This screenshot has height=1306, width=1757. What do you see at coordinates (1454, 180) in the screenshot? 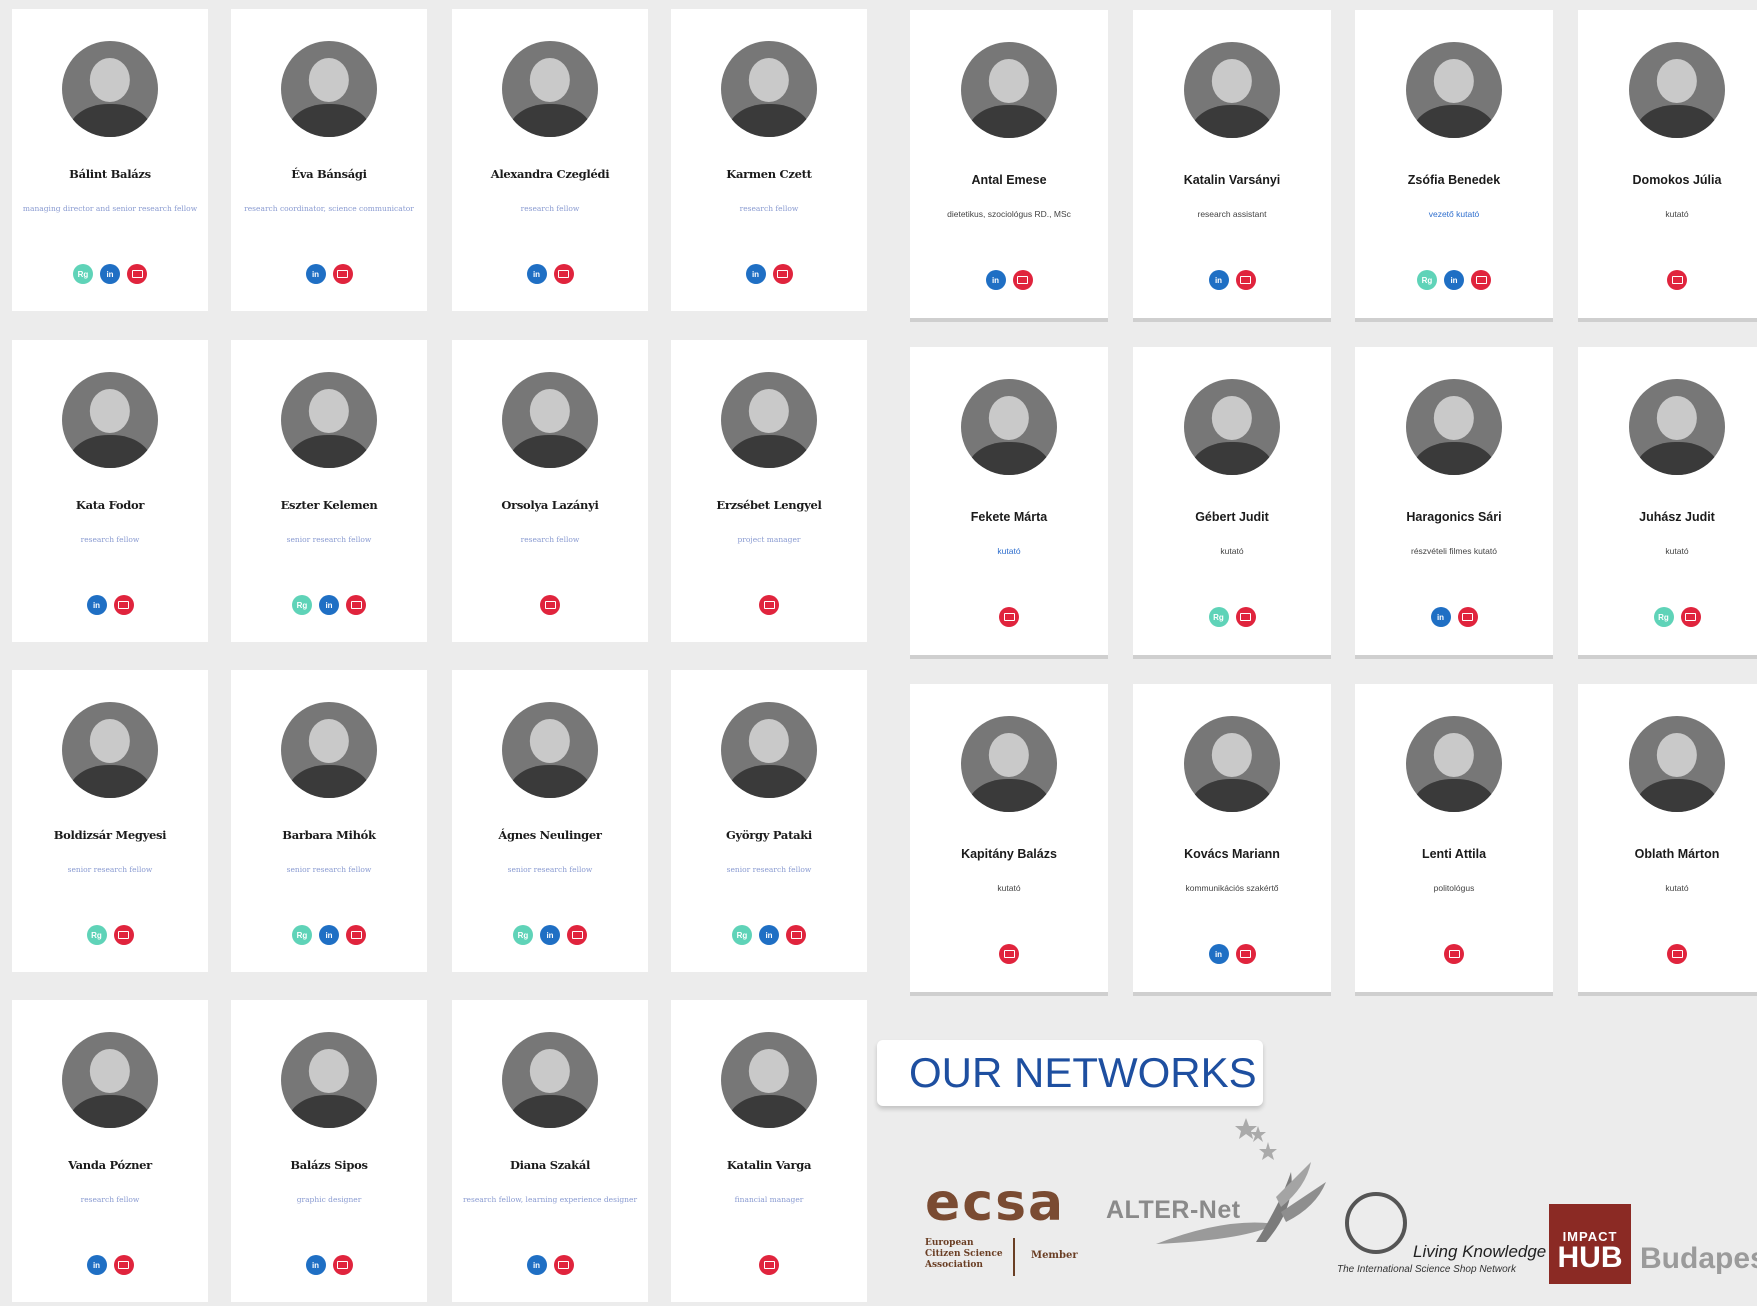
I see `member-name: Zsófia Benedek` at bounding box center [1454, 180].